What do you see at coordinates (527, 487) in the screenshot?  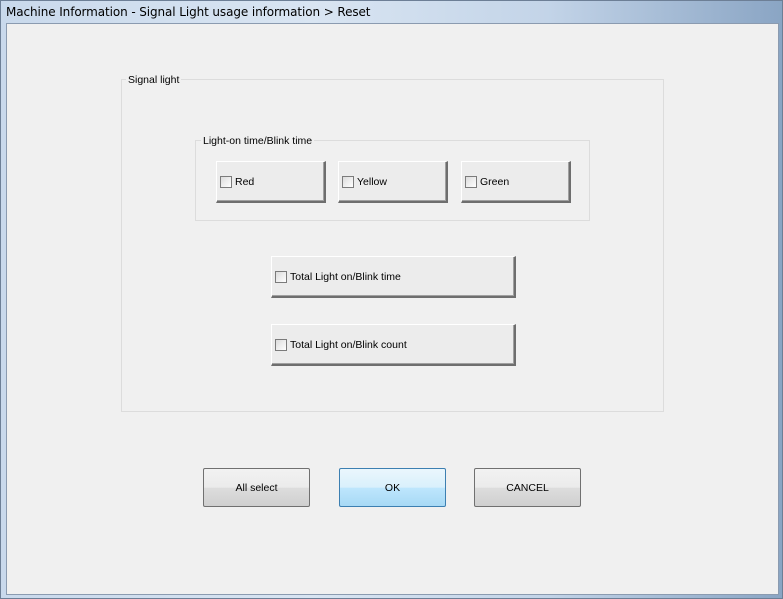 I see `cancel-button: CANCEL` at bounding box center [527, 487].